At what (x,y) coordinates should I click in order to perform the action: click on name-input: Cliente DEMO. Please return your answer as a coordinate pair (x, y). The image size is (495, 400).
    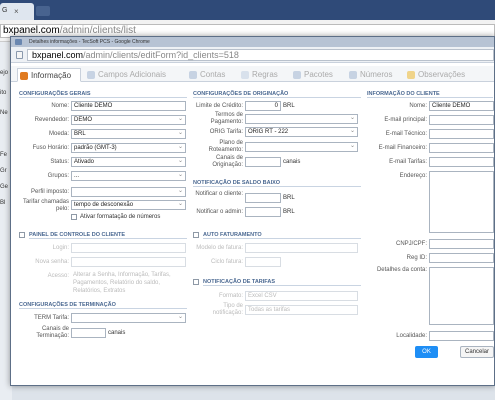
    Looking at the image, I should click on (128, 106).